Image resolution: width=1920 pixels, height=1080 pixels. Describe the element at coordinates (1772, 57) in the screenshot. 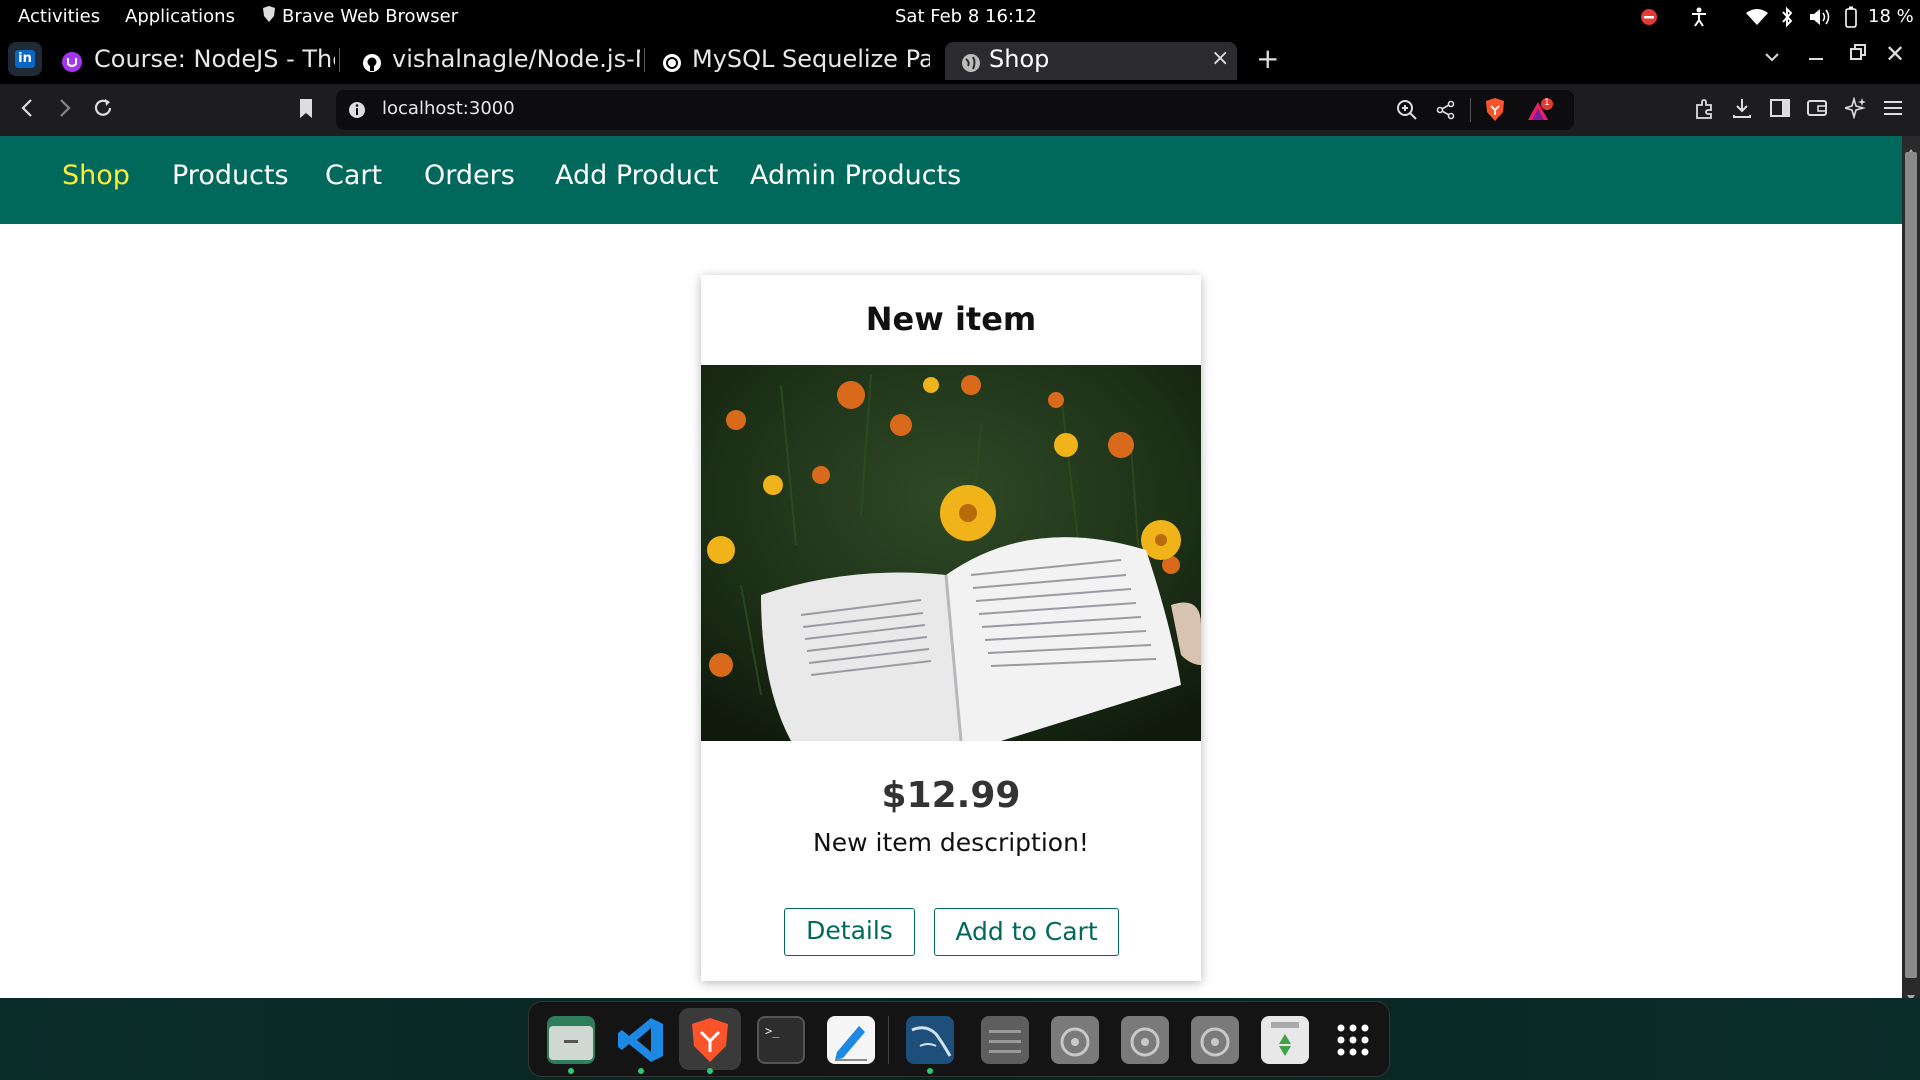

I see `tab-search-chevron-icon` at that location.